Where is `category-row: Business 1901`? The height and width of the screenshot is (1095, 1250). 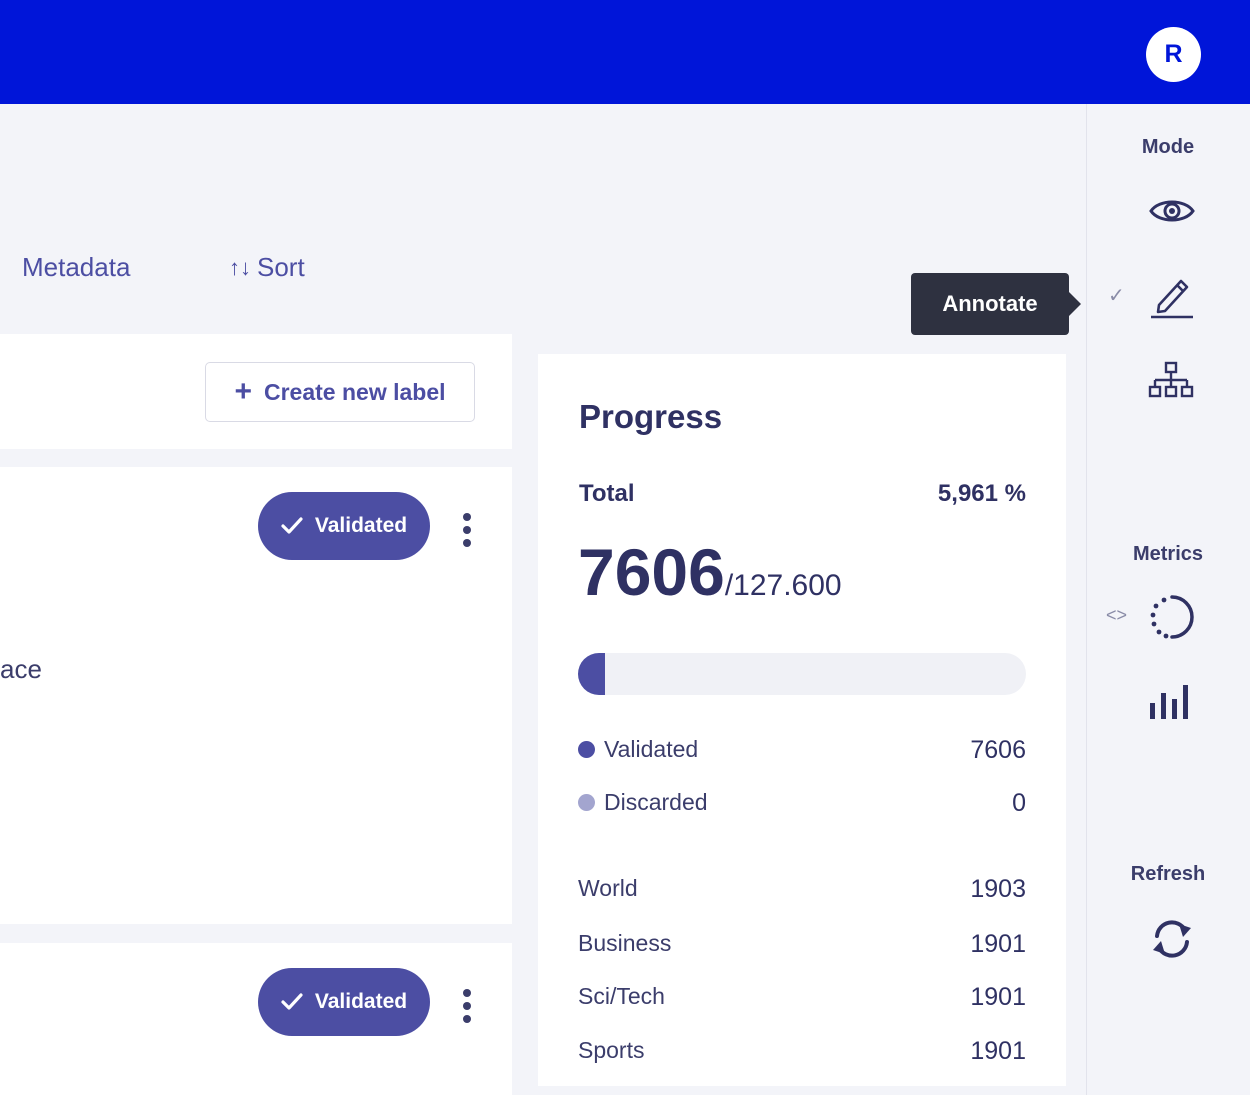
category-row: Business 1901 is located at coordinates (802, 944).